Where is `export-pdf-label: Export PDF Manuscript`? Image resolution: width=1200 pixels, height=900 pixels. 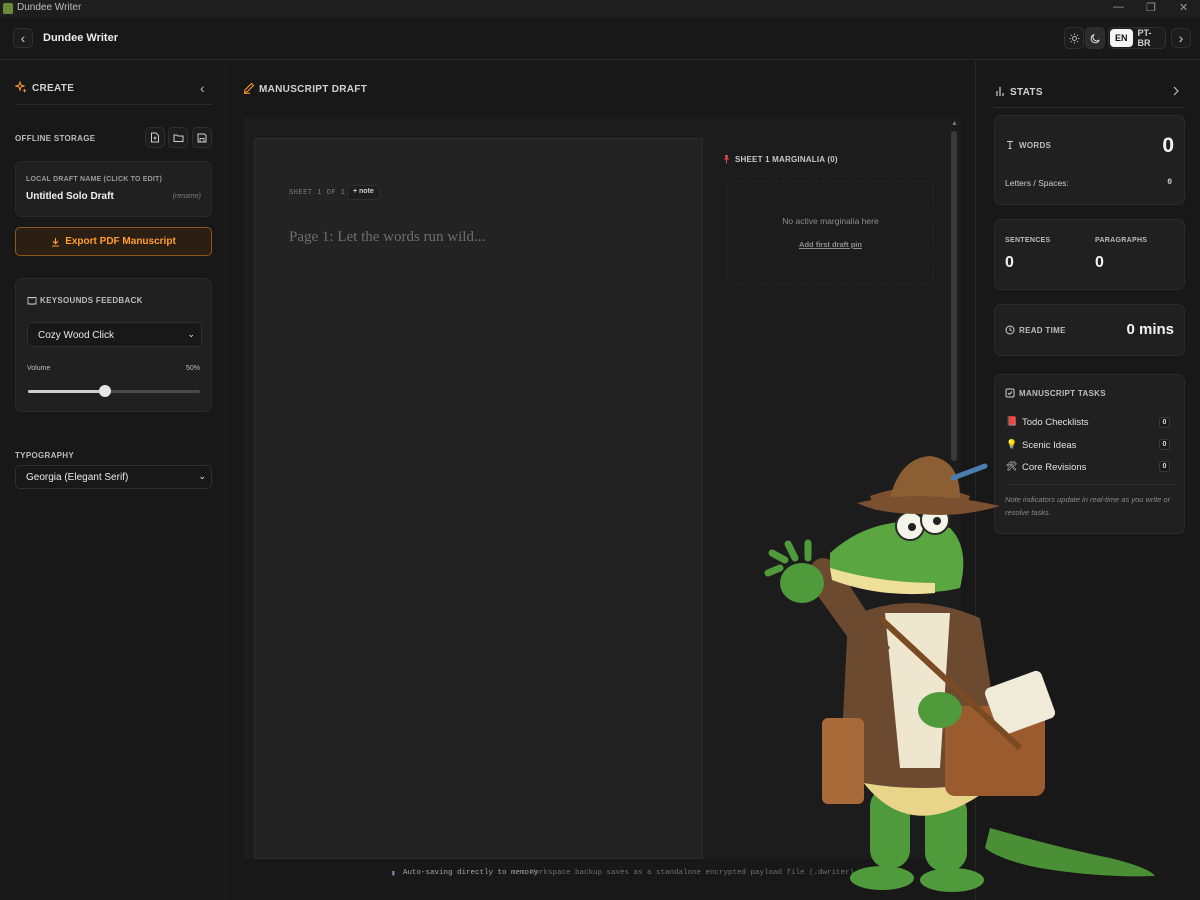 export-pdf-label: Export PDF Manuscript is located at coordinates (120, 241).